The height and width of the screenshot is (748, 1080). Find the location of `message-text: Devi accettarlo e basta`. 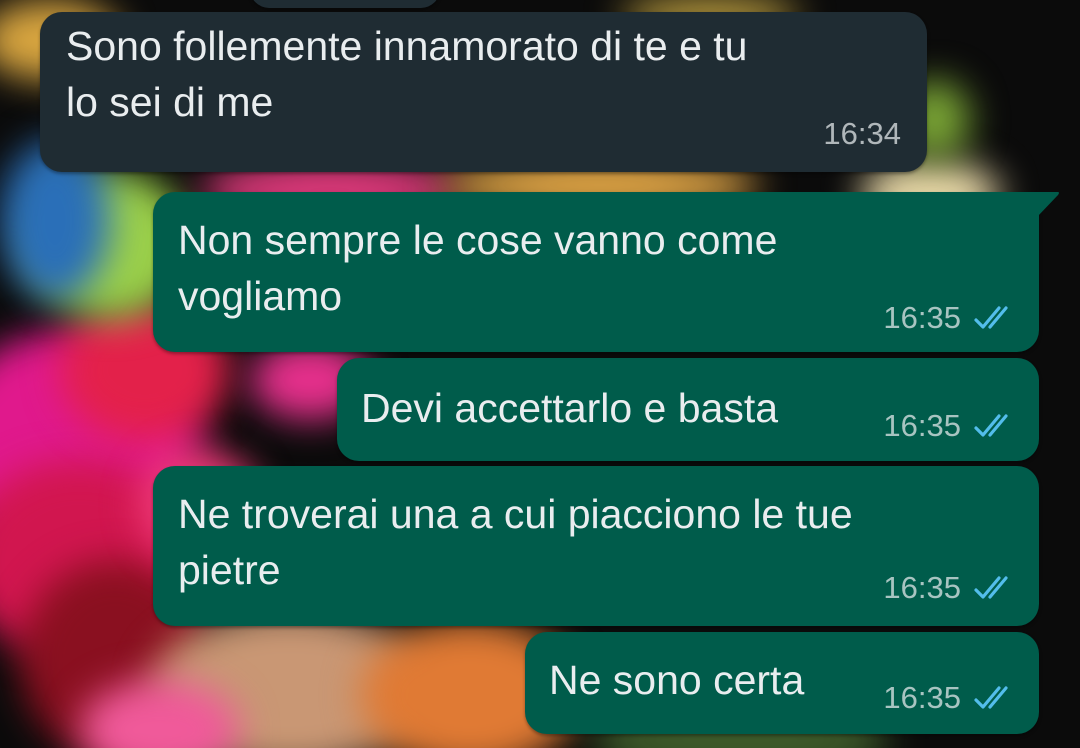

message-text: Devi accettarlo e basta is located at coordinates (569, 408).